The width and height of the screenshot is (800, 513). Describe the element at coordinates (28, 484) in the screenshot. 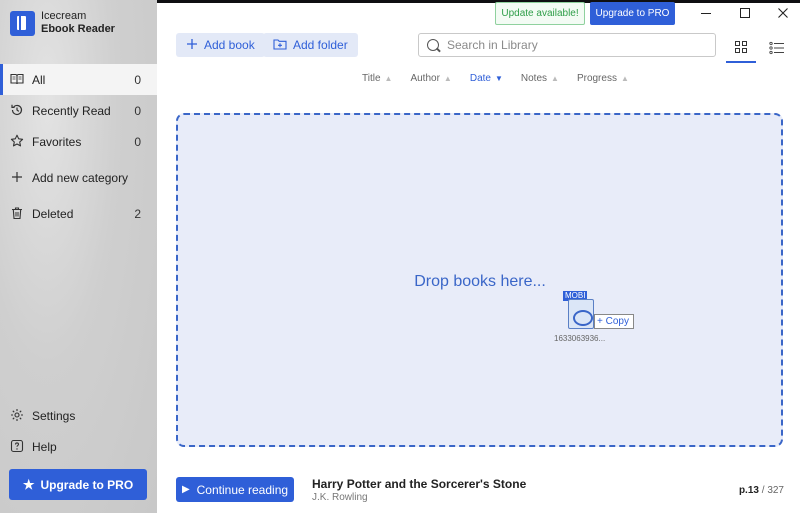

I see `star-icon: ★` at that location.